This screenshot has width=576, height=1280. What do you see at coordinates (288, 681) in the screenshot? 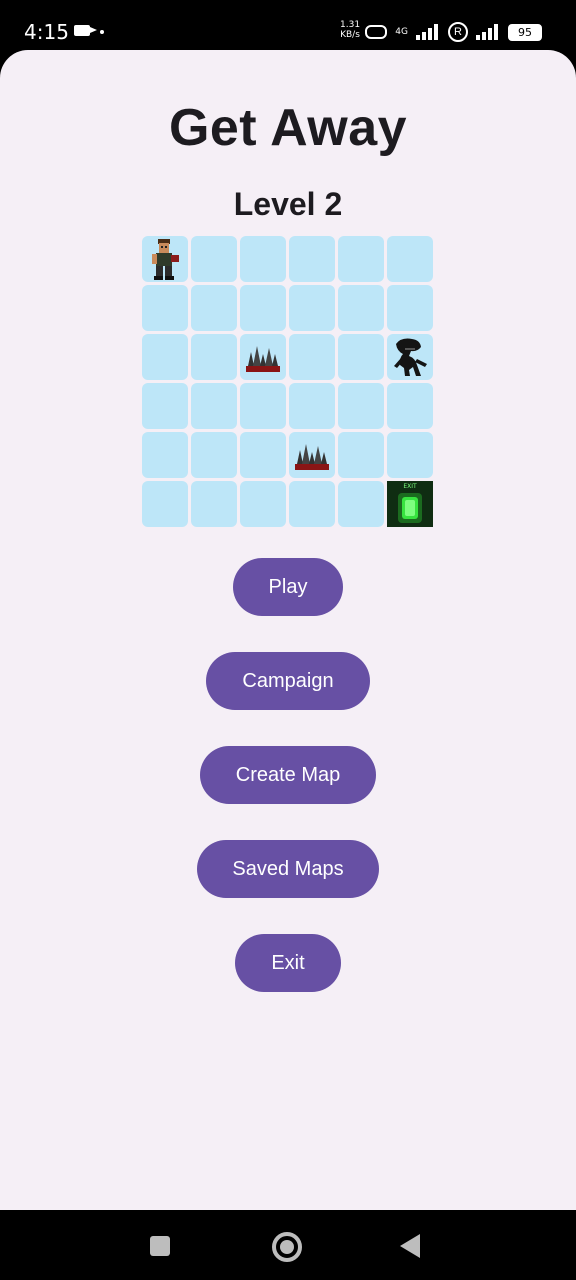
I see `campaign-button: Campaign` at bounding box center [288, 681].